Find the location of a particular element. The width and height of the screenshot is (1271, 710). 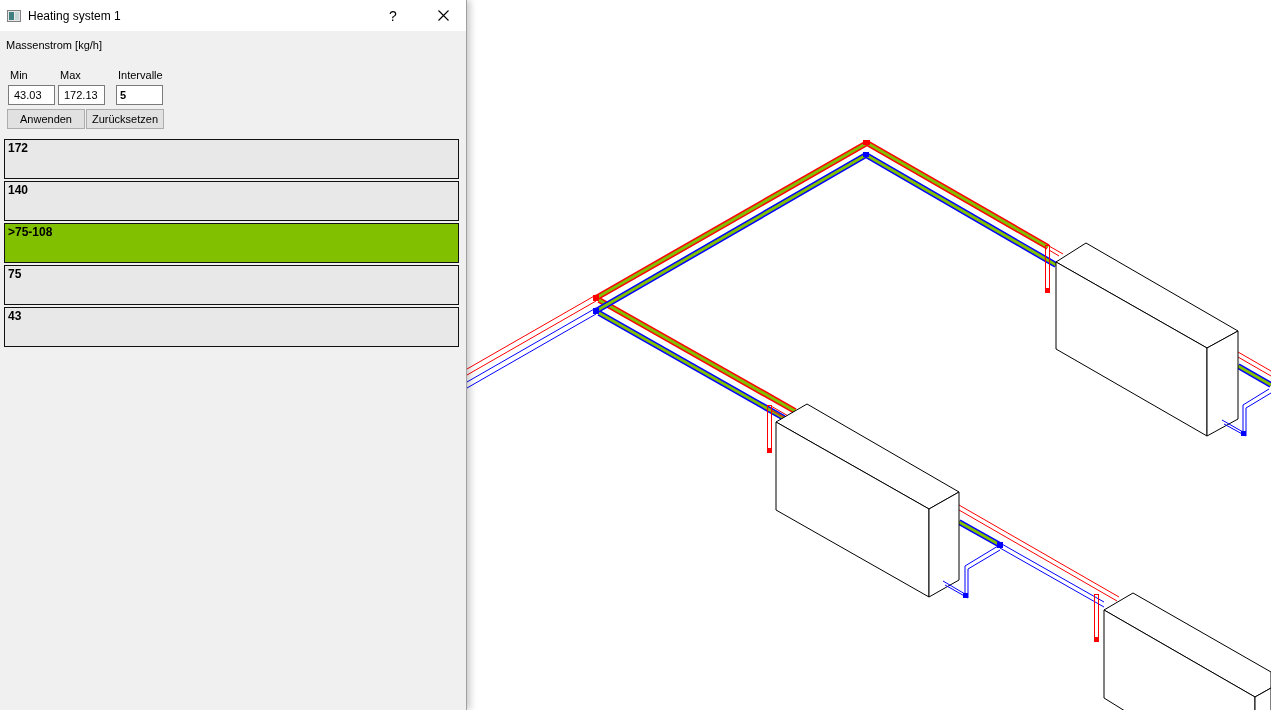

number-field: 172.13 is located at coordinates (81, 95).